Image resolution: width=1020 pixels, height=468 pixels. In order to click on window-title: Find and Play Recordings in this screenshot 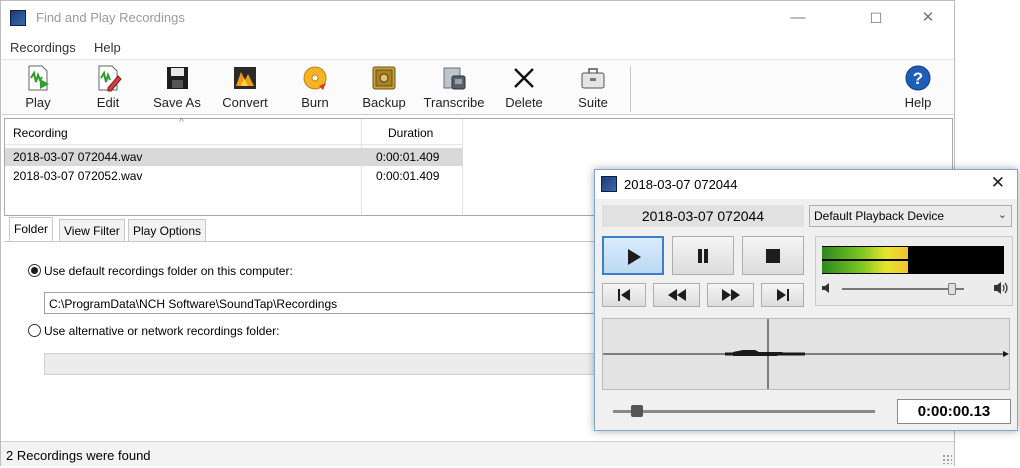, I will do `click(110, 17)`.